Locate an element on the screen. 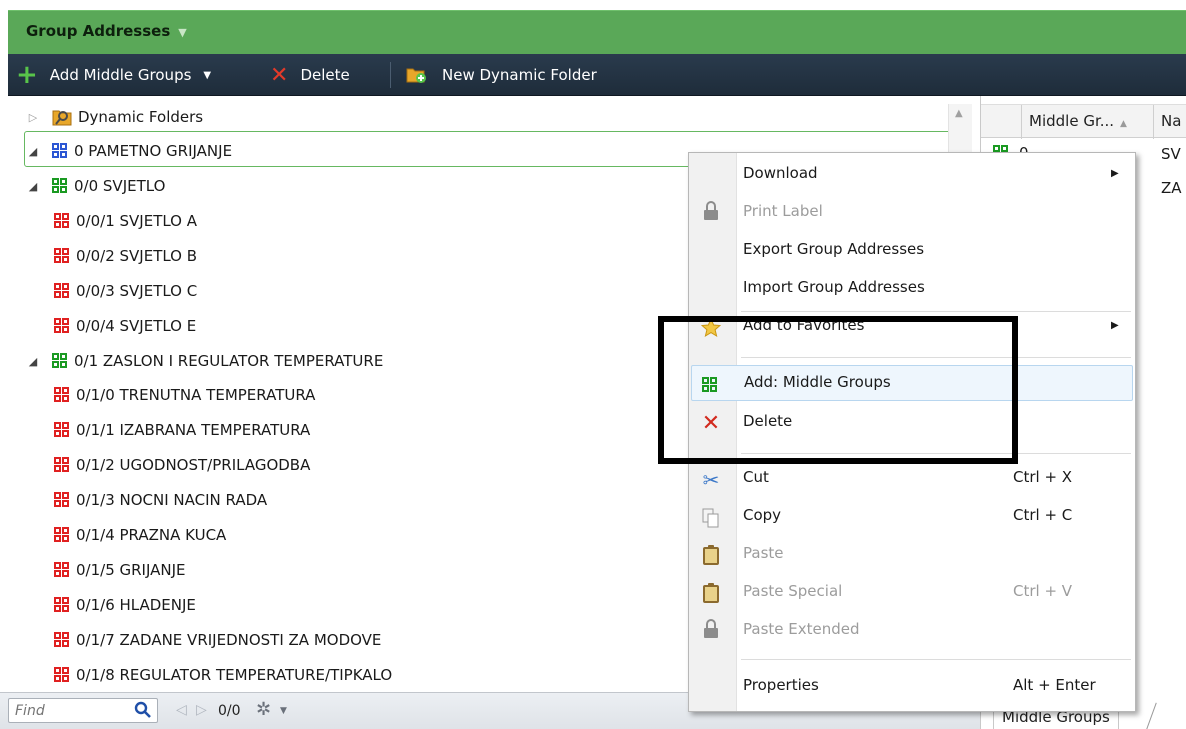 The width and height of the screenshot is (1186, 729). tree-item-group-address: 0/1/5 GRIJANJE is located at coordinates (120, 570).